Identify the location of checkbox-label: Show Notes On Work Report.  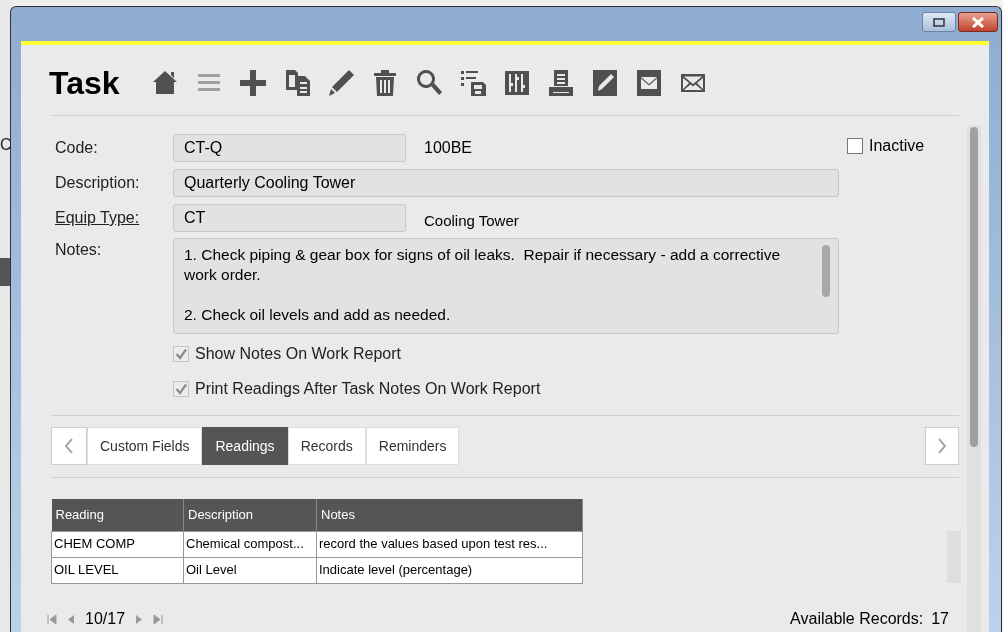
(298, 354).